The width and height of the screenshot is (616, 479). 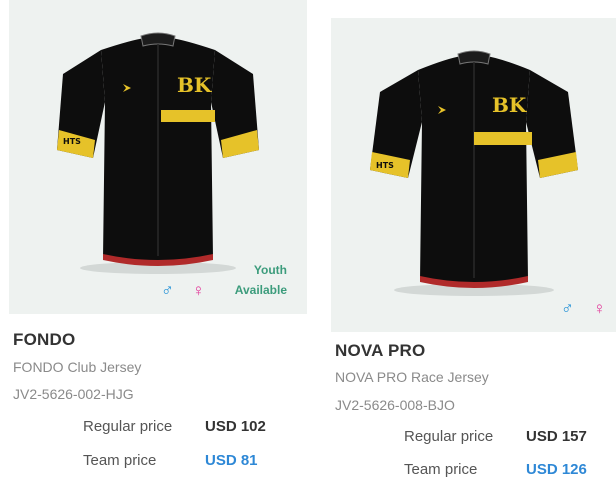 I want to click on team-price-value: USD 126, so click(x=556, y=469).